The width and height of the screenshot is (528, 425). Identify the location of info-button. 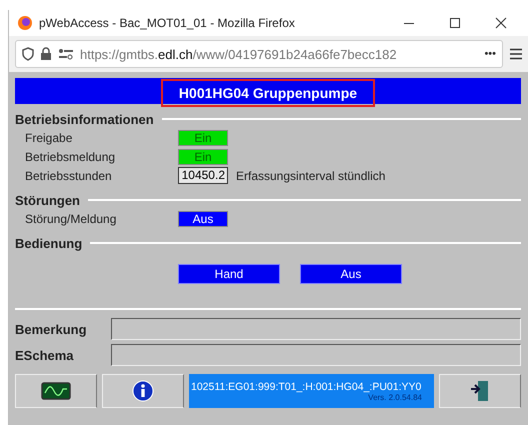
(143, 391).